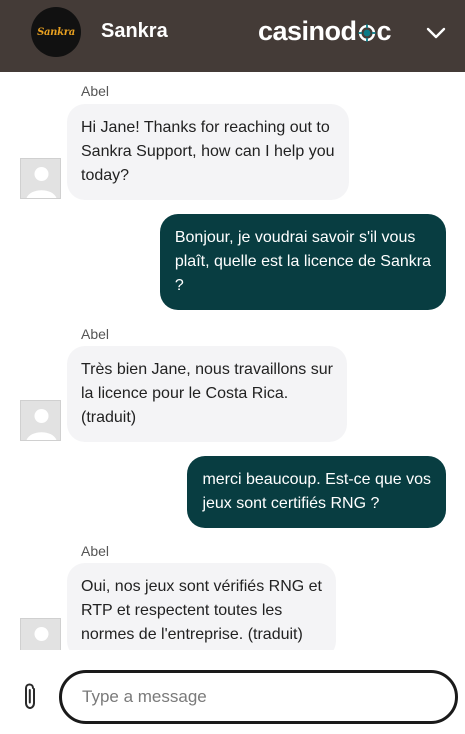 The height and width of the screenshot is (734, 465). Describe the element at coordinates (207, 369) in the screenshot. I see `message-line: Très bien Jane, nous travaillons sur` at that location.